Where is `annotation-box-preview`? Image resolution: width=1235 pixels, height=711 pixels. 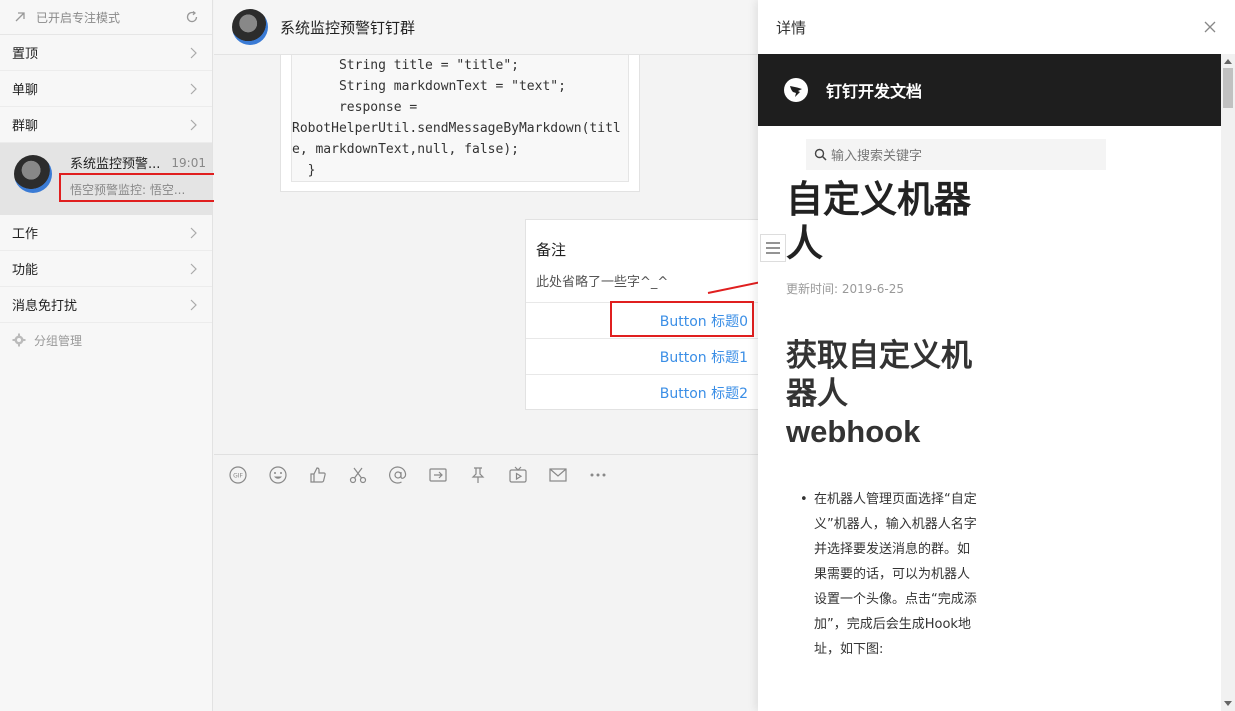 annotation-box-preview is located at coordinates (141, 187).